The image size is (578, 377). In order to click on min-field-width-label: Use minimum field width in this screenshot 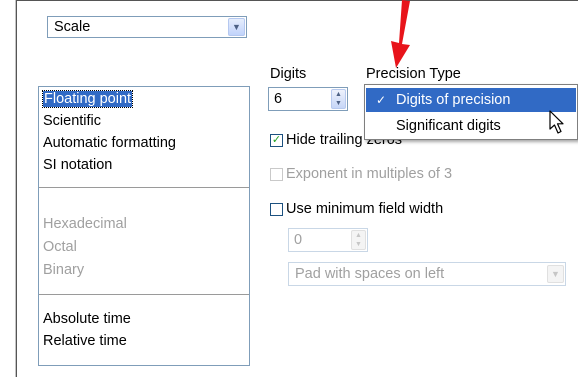, I will do `click(365, 209)`.